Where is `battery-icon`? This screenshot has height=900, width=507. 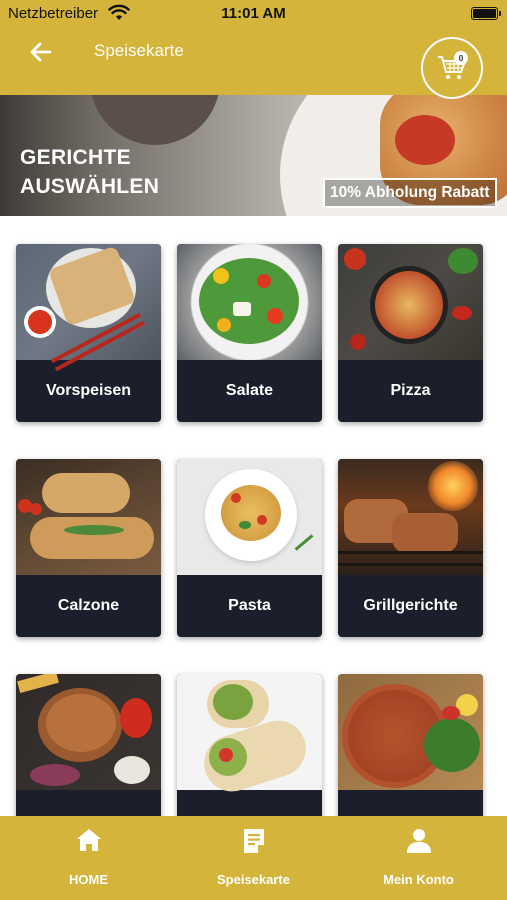 battery-icon is located at coordinates (486, 13).